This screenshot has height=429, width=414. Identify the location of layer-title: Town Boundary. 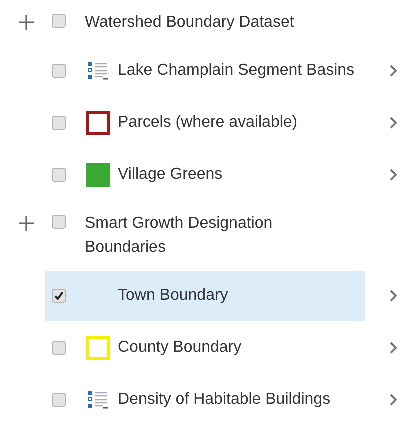
(173, 296).